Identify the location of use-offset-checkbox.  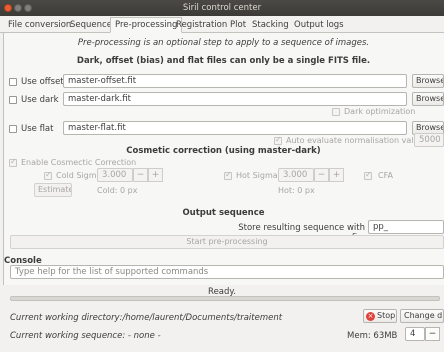
(13, 82).